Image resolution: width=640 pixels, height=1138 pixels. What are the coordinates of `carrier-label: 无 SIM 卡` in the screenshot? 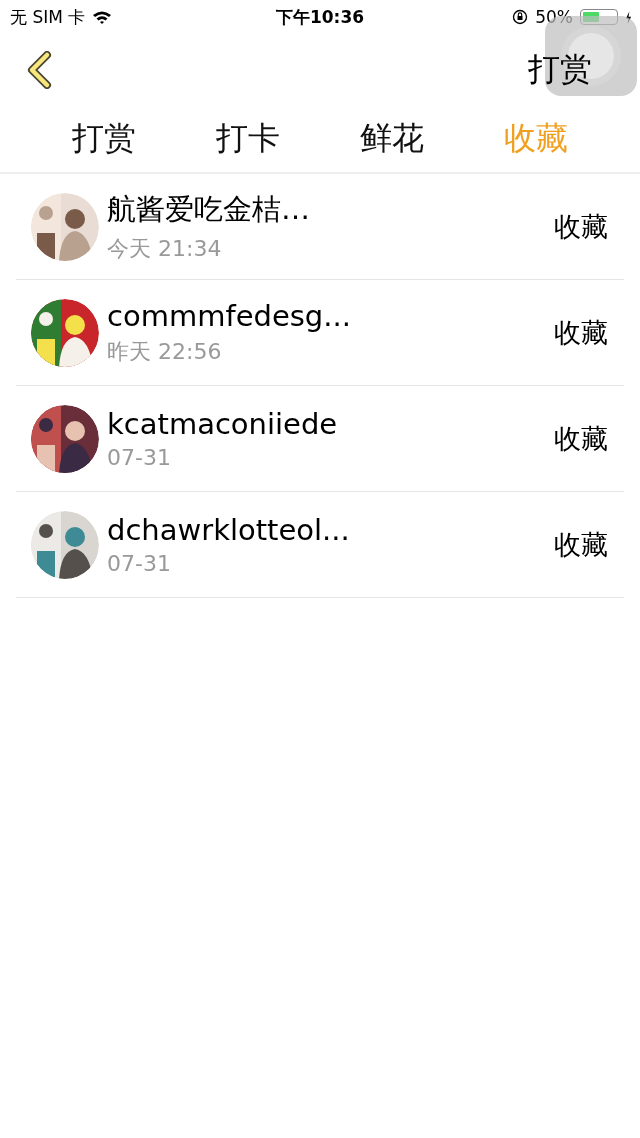 It's located at (48, 17).